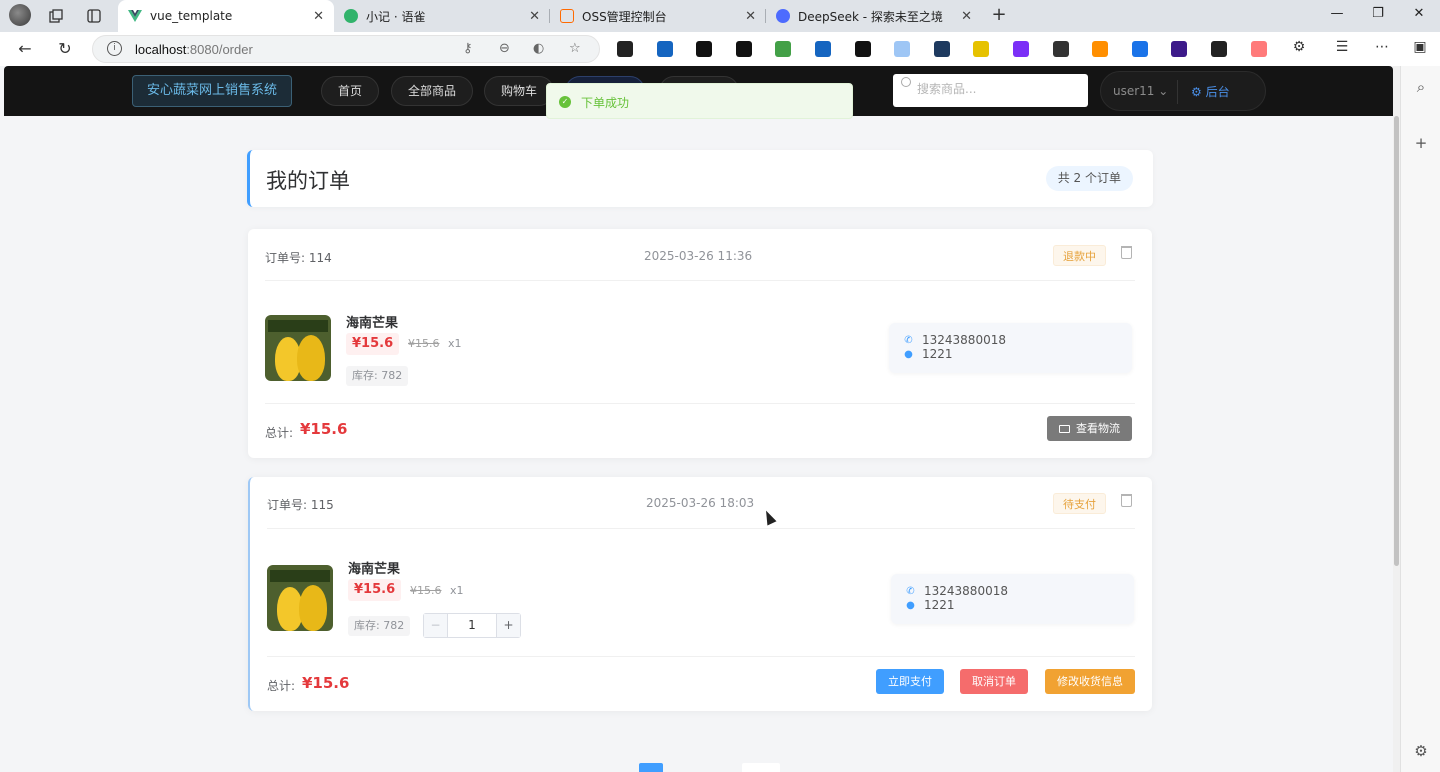 The width and height of the screenshot is (1440, 772). What do you see at coordinates (565, 102) in the screenshot?
I see `success-check-icon: ✓` at bounding box center [565, 102].